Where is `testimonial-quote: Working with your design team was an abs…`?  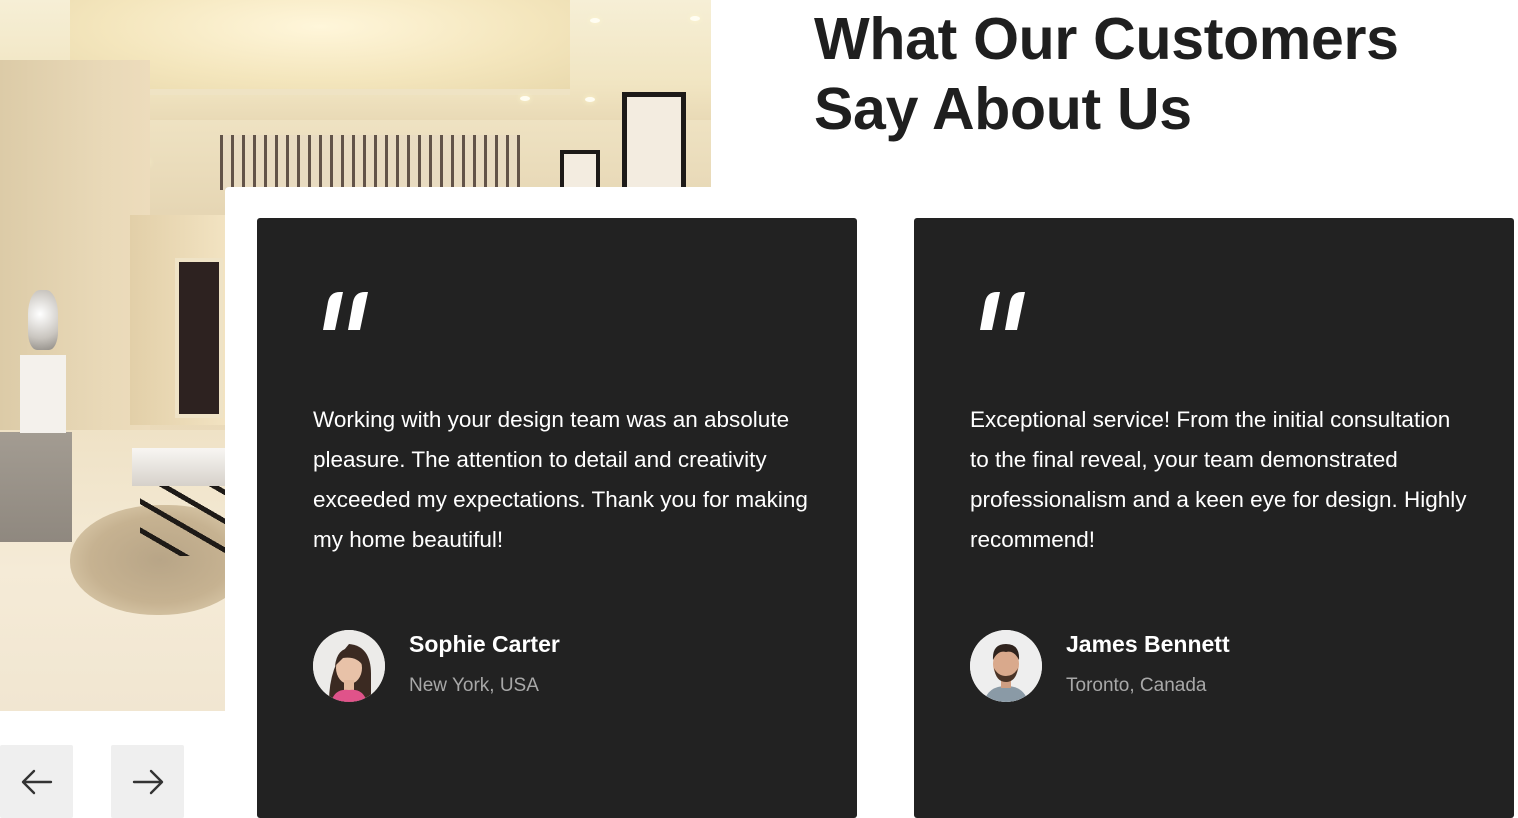 testimonial-quote: Working with your design team was an abs… is located at coordinates (560, 479).